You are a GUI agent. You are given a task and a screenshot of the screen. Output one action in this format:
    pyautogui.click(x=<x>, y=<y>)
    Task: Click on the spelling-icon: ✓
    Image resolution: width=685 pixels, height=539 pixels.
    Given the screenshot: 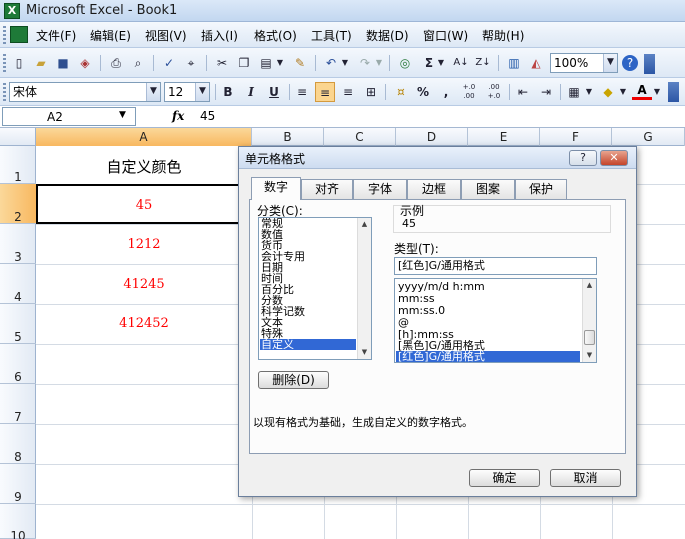 What is the action you would take?
    pyautogui.click(x=169, y=63)
    